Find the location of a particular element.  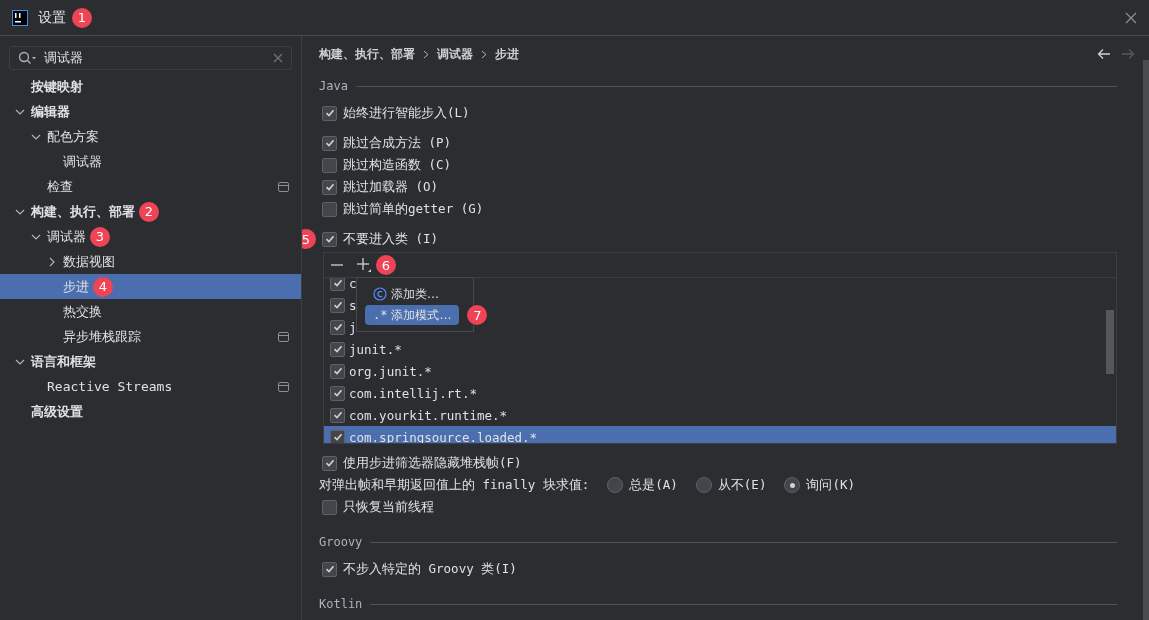

app-logo-icon is located at coordinates (20, 17).